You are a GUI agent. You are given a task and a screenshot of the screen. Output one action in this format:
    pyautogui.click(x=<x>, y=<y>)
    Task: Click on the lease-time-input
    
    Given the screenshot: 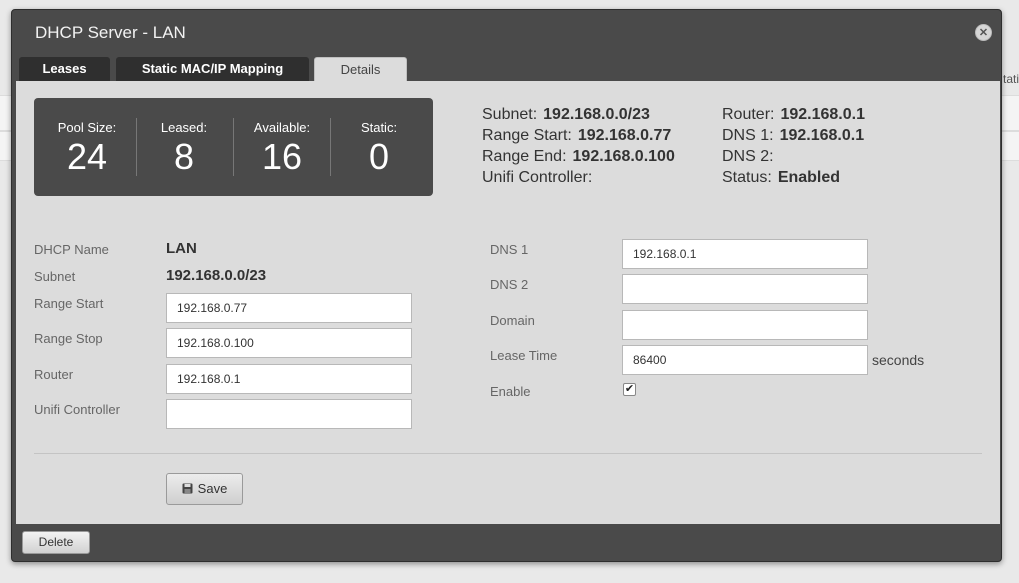 What is the action you would take?
    pyautogui.click(x=745, y=360)
    